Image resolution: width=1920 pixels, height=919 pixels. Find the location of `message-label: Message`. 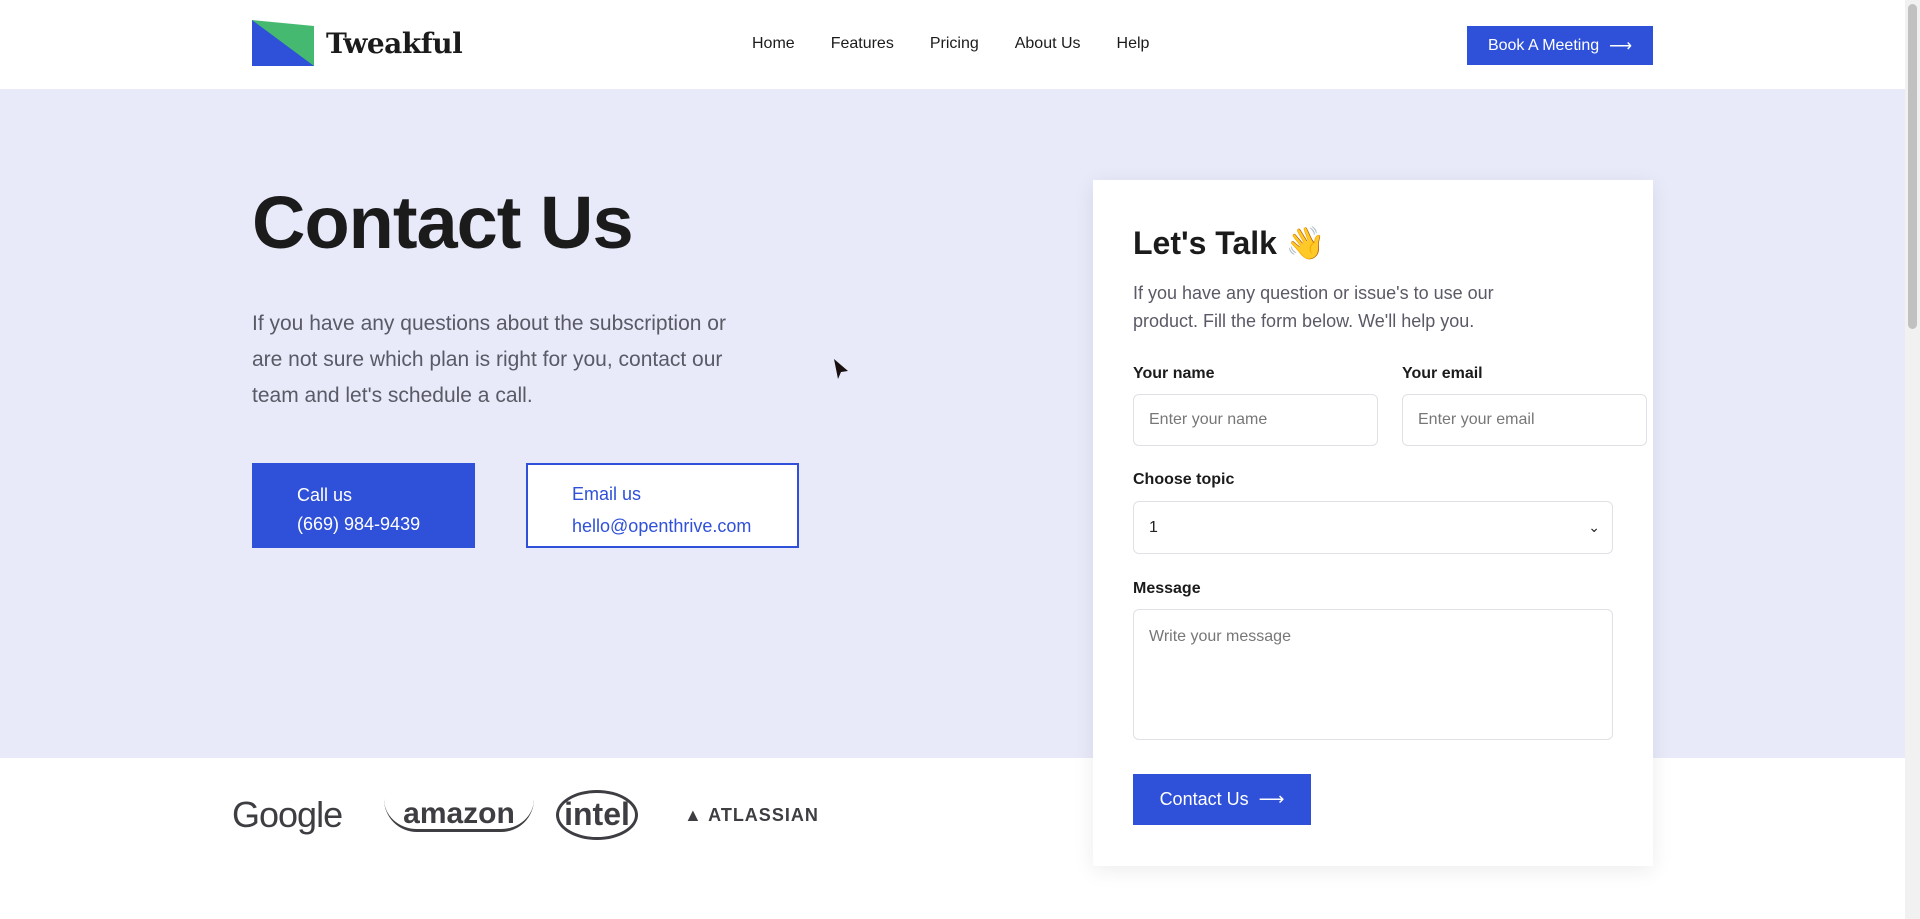

message-label: Message is located at coordinates (1167, 588).